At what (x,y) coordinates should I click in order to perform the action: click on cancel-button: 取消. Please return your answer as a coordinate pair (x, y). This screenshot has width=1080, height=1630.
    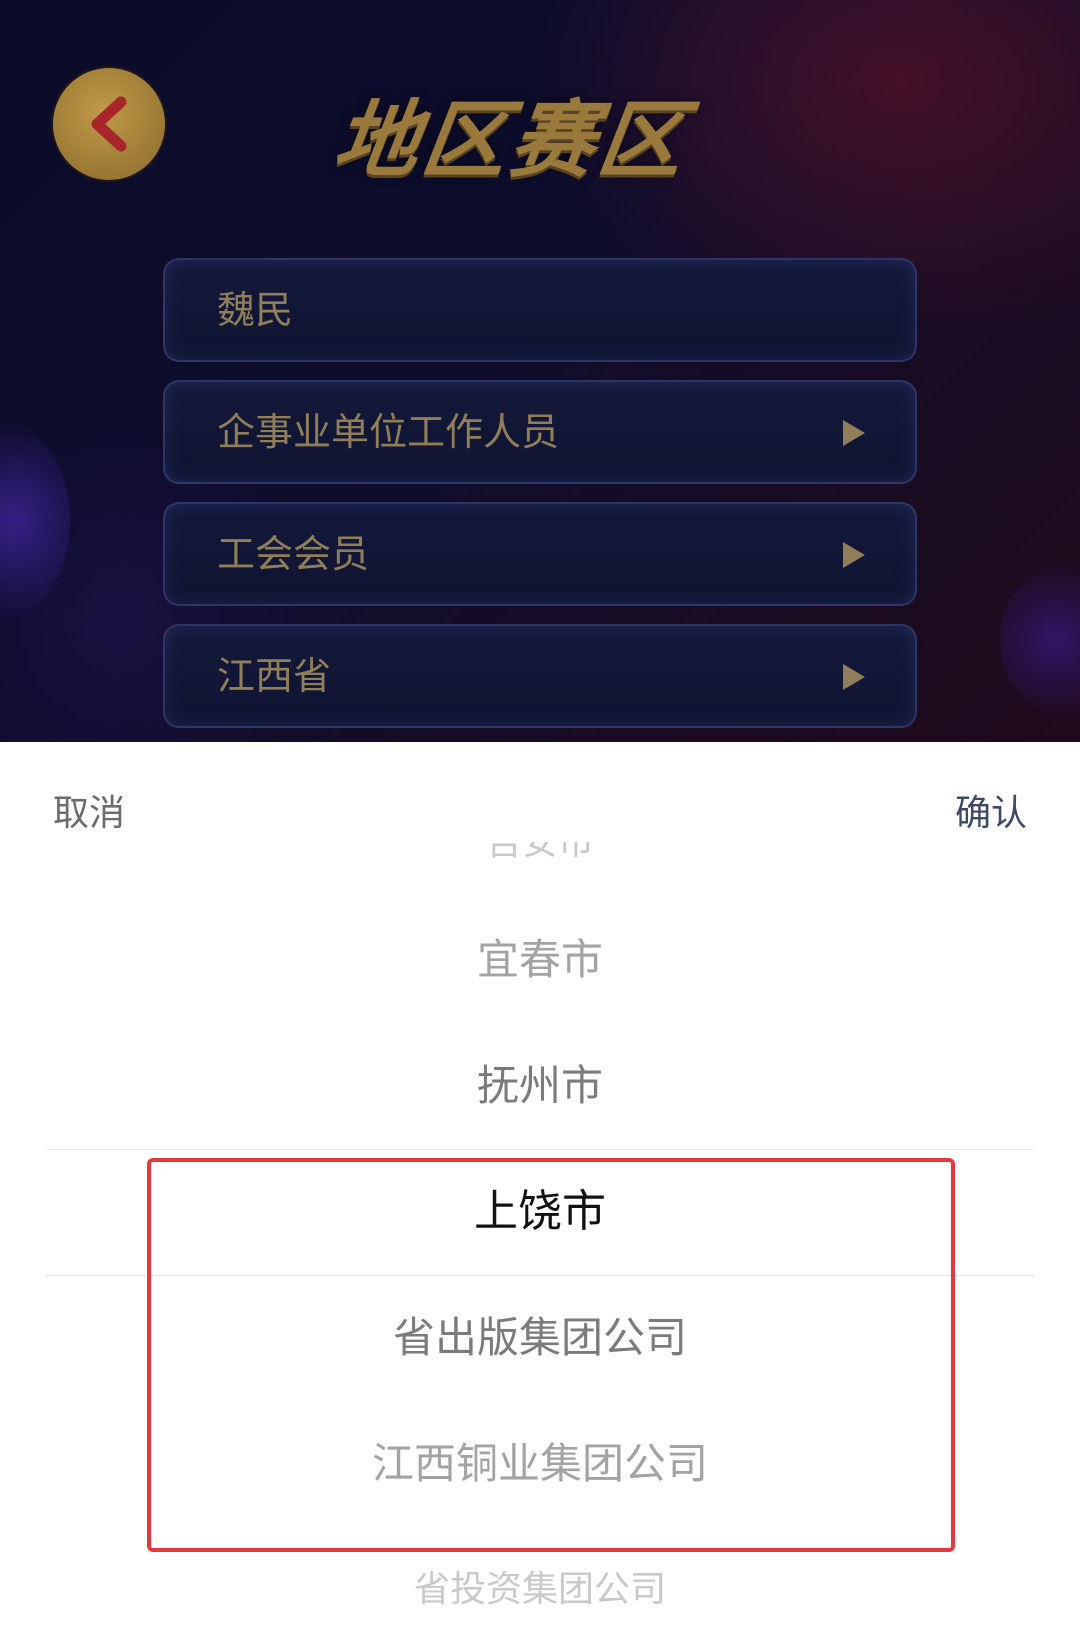
    Looking at the image, I should click on (89, 810).